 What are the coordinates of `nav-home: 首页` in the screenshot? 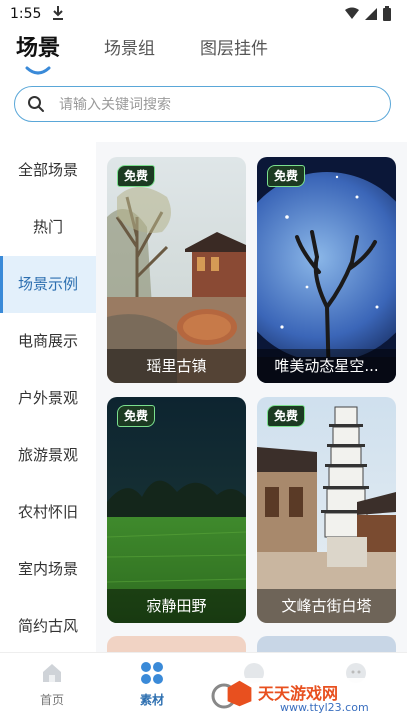 It's located at (52, 688).